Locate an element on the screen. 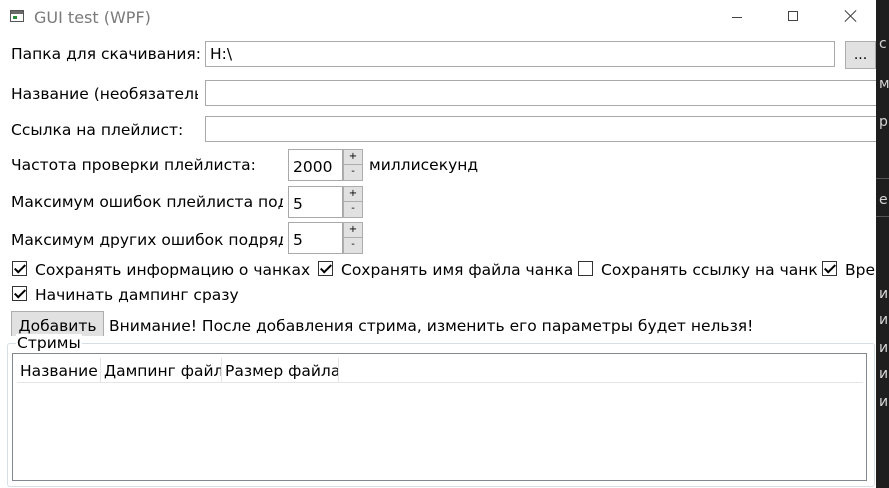 The height and width of the screenshot is (488, 889). check-interval-label: Частота проверки плейлиста: is located at coordinates (133, 165).